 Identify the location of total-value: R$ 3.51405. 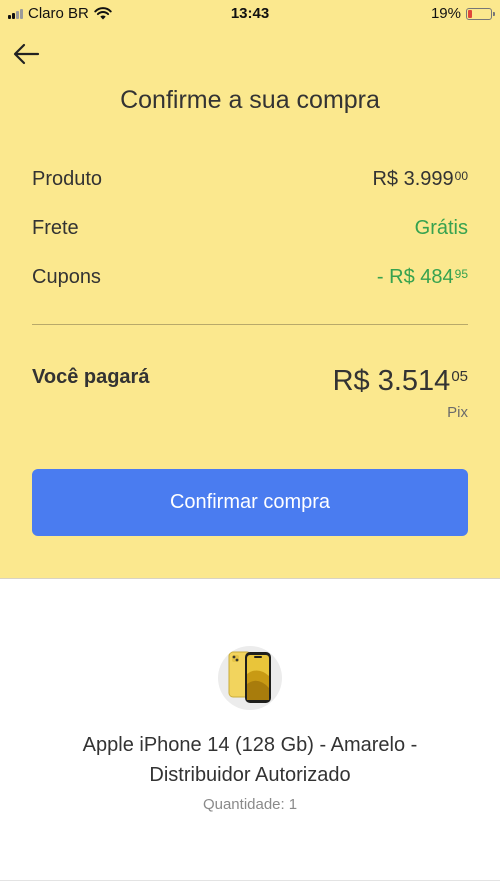
(400, 381).